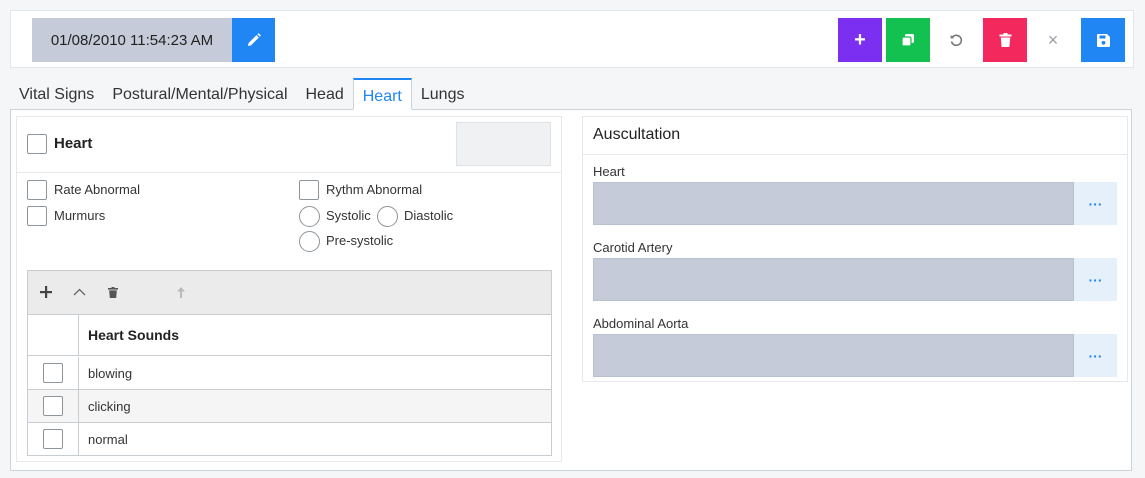 This screenshot has width=1145, height=478. Describe the element at coordinates (348, 215) in the screenshot. I see `systolic-label: Systolic` at that location.